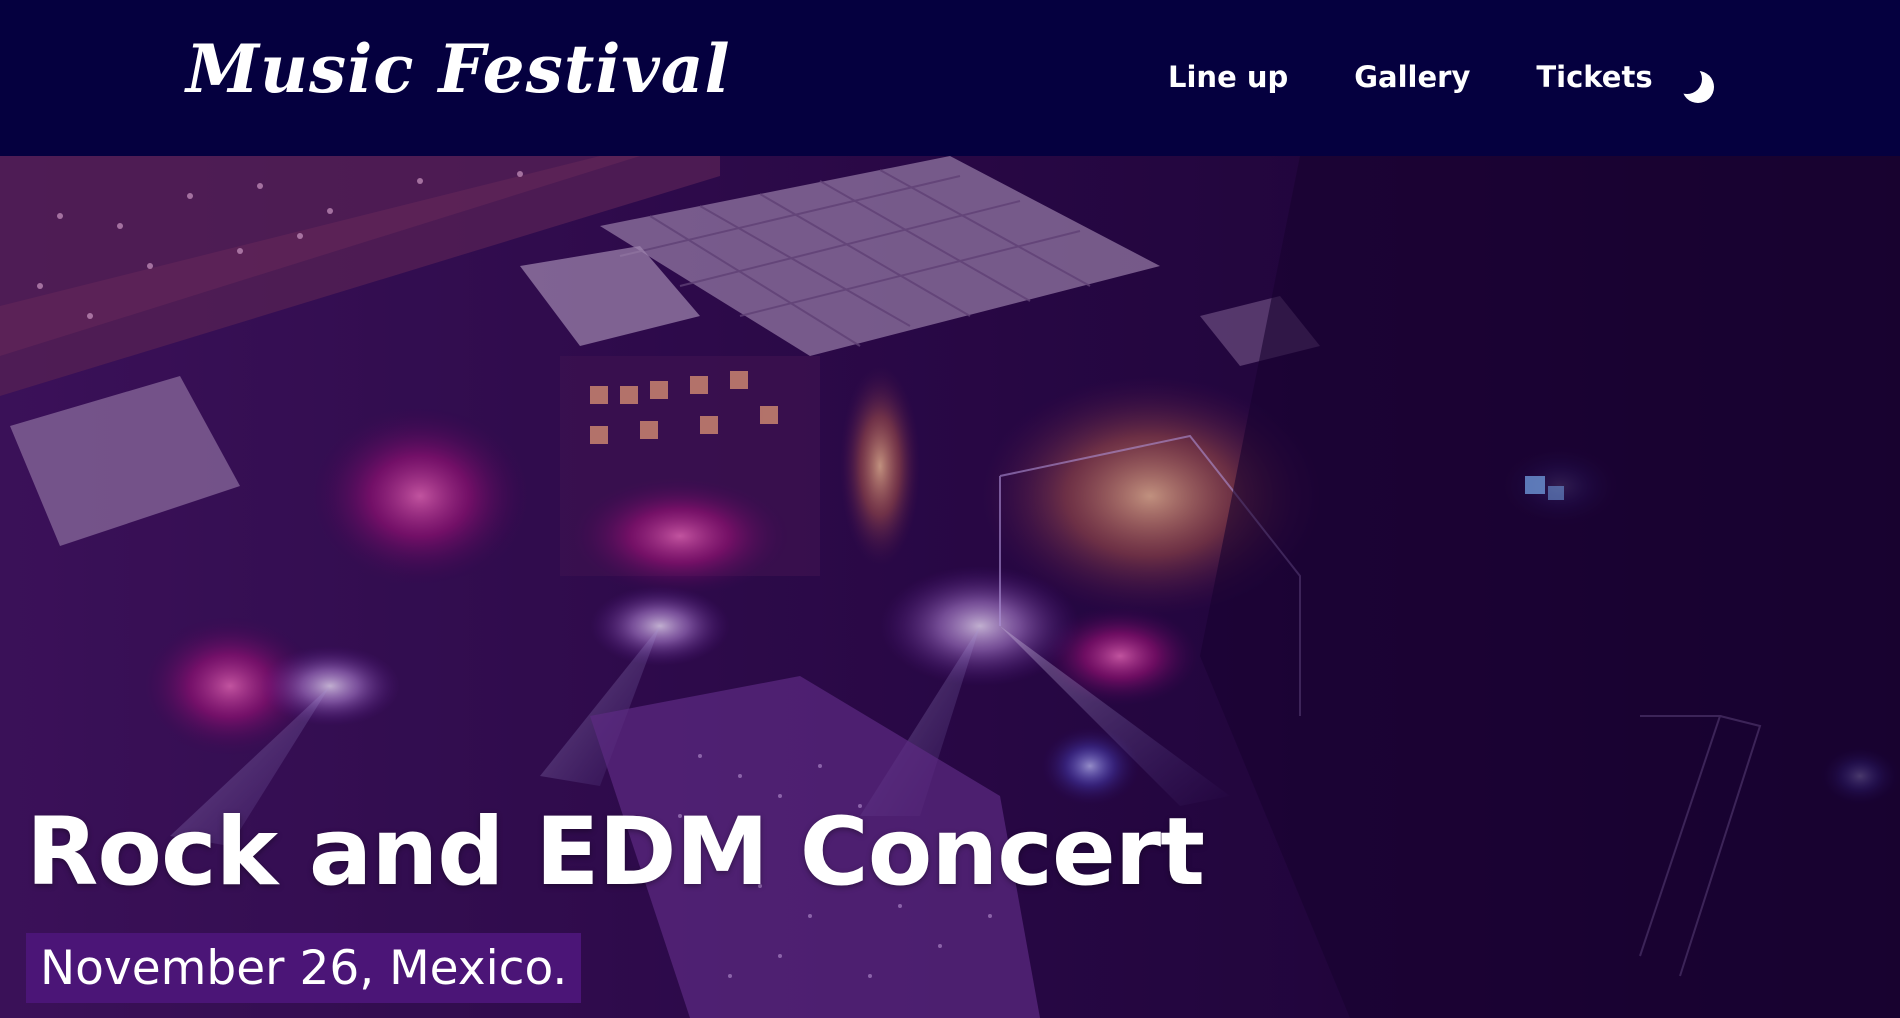 The width and height of the screenshot is (1900, 1018). I want to click on nav-link-gallery: Gallery, so click(1412, 77).